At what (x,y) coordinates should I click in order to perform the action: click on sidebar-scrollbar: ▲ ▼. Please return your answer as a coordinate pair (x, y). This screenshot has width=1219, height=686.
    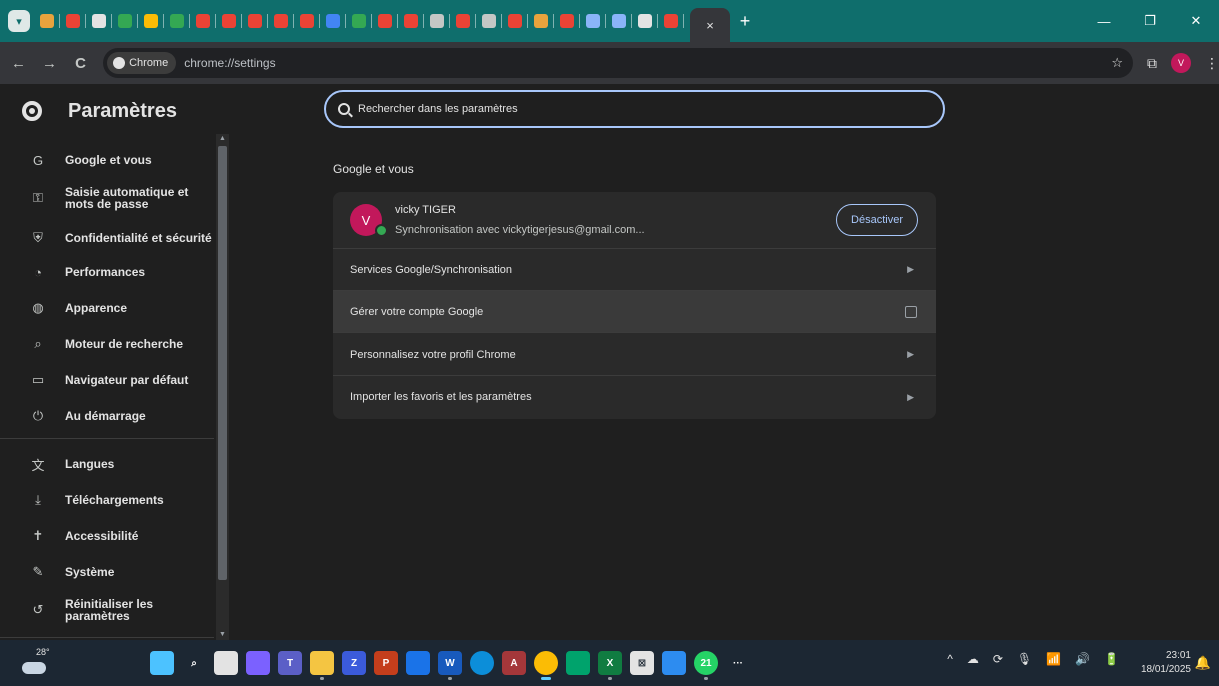
    Looking at the image, I should click on (222, 388).